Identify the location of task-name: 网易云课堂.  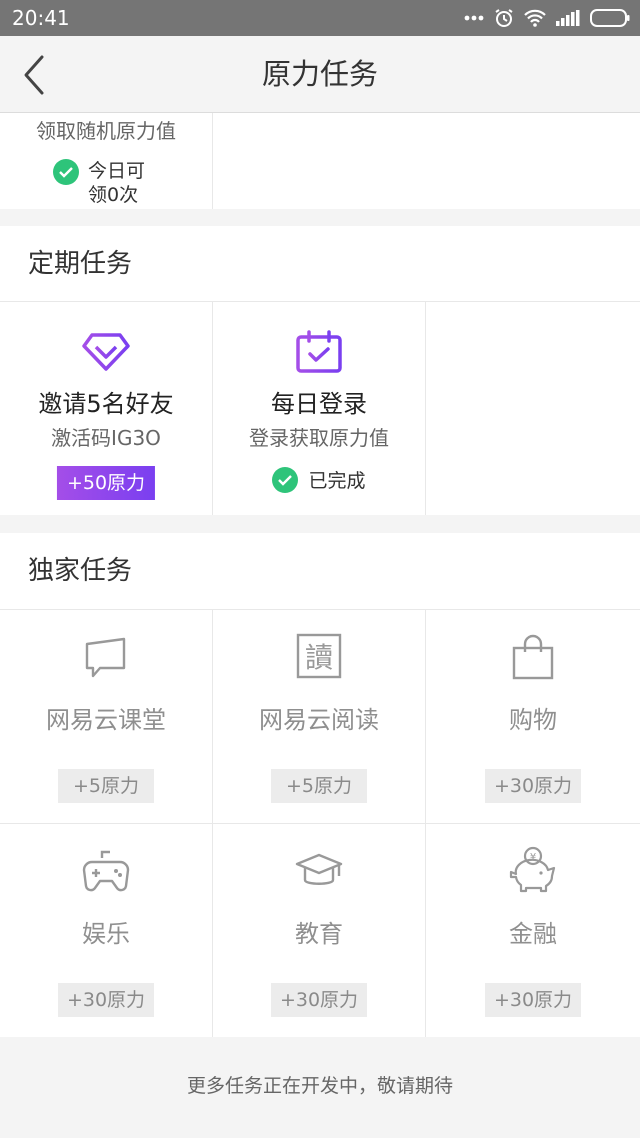
(106, 720).